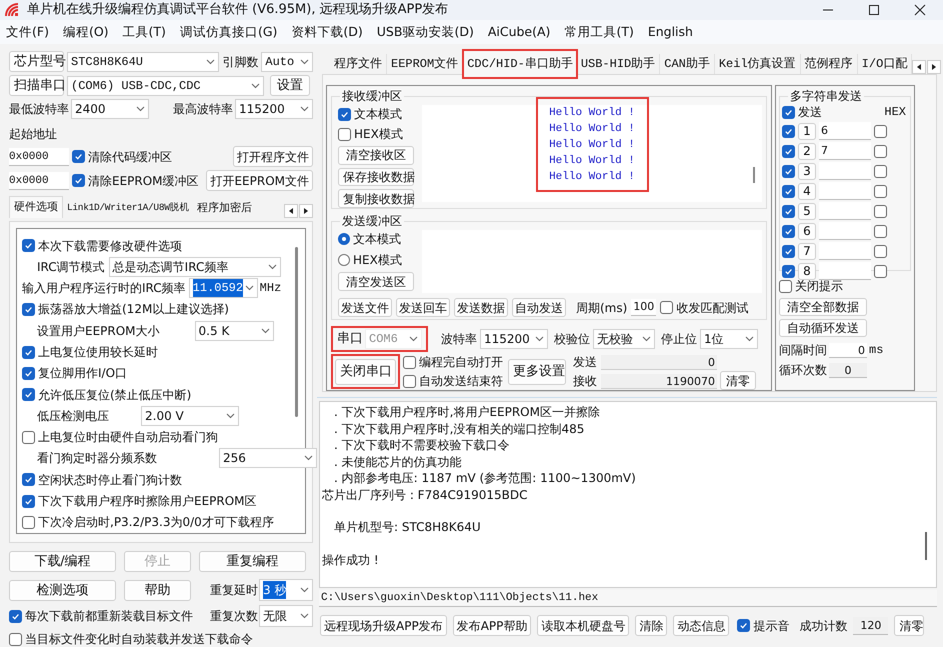  I want to click on dropdown: 11.0592, so click(223, 288).